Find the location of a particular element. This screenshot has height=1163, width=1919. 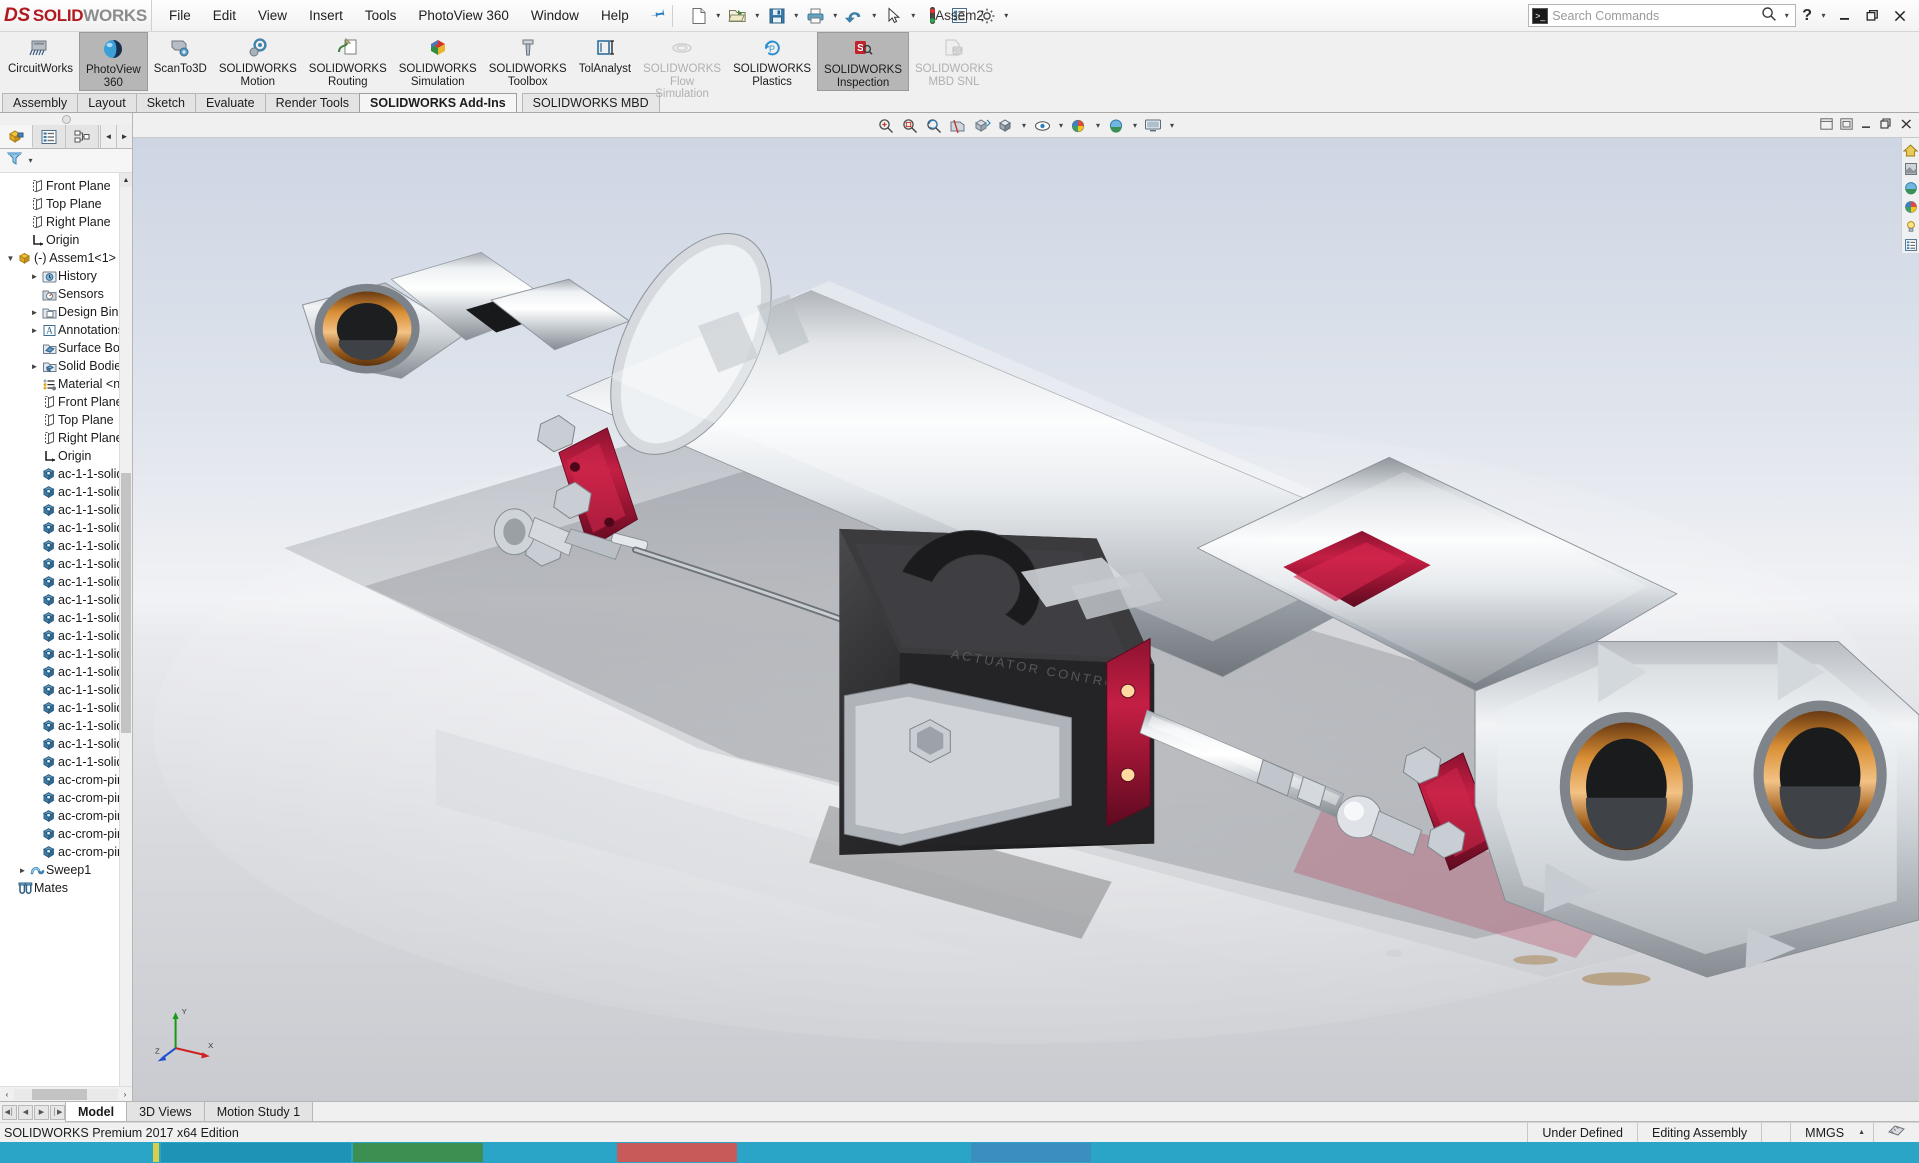

print-icon is located at coordinates (816, 16).